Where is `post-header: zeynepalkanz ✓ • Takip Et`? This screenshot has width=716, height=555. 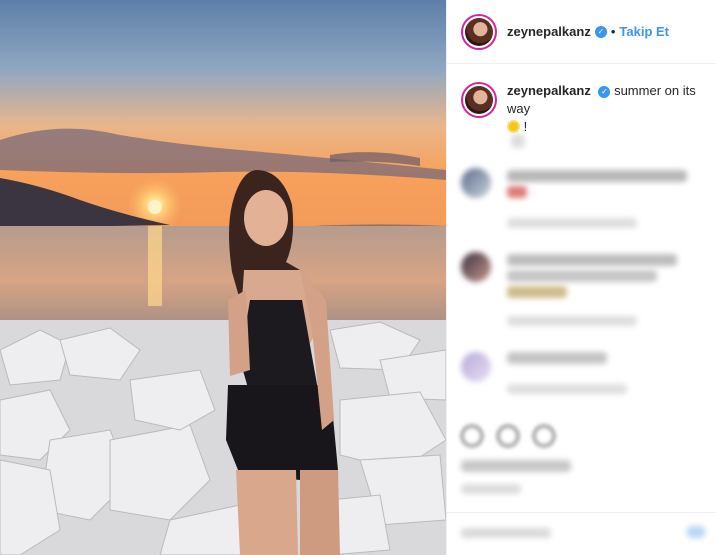 post-header: zeynepalkanz ✓ • Takip Et is located at coordinates (581, 32).